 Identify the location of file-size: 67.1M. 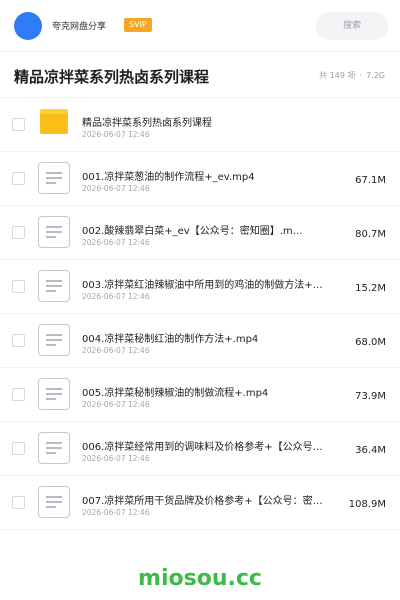
(370, 180).